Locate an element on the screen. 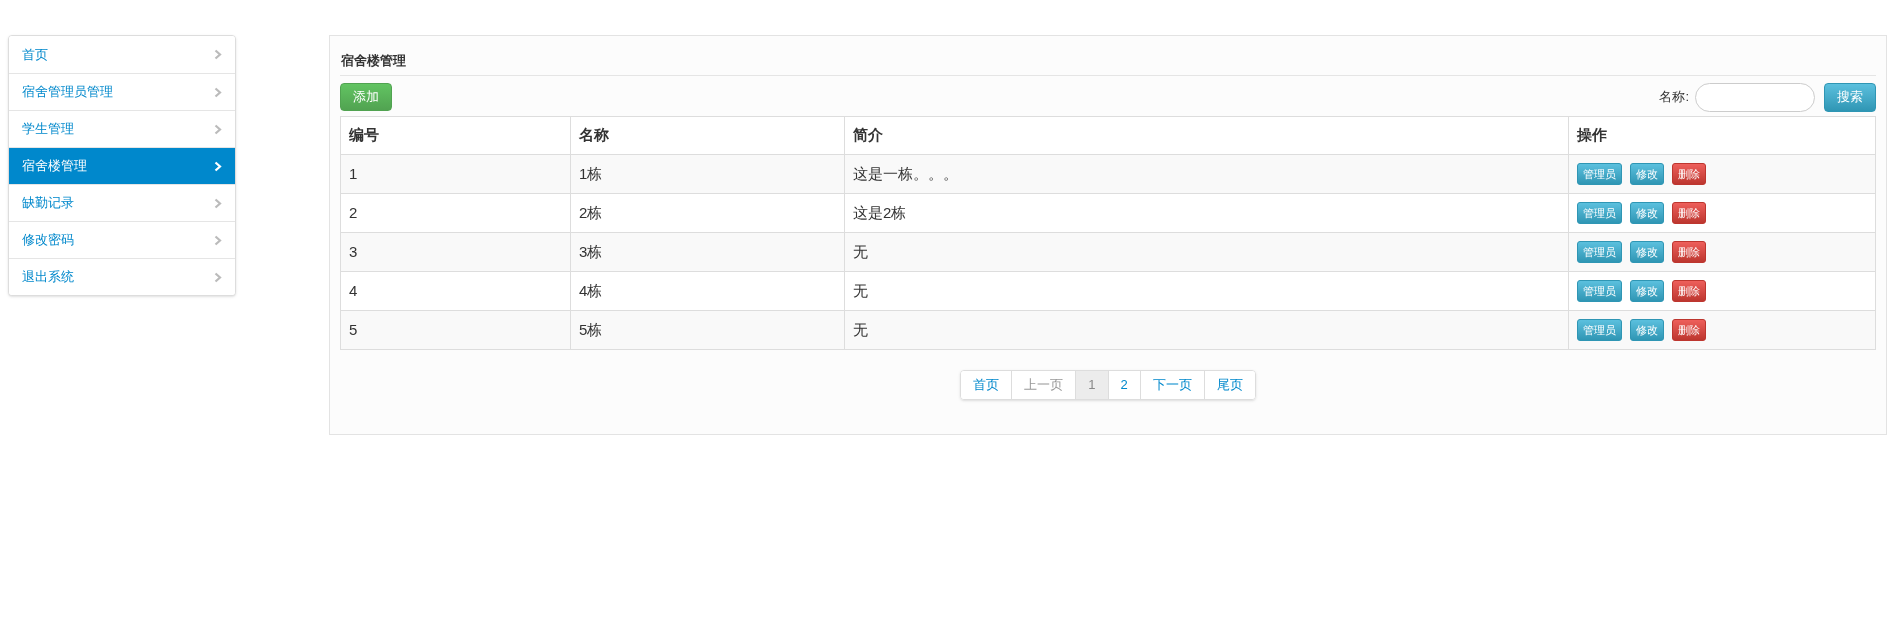 Image resolution: width=1888 pixels, height=617 pixels. sidebar-item: 宿舍管理员管理 is located at coordinates (122, 91).